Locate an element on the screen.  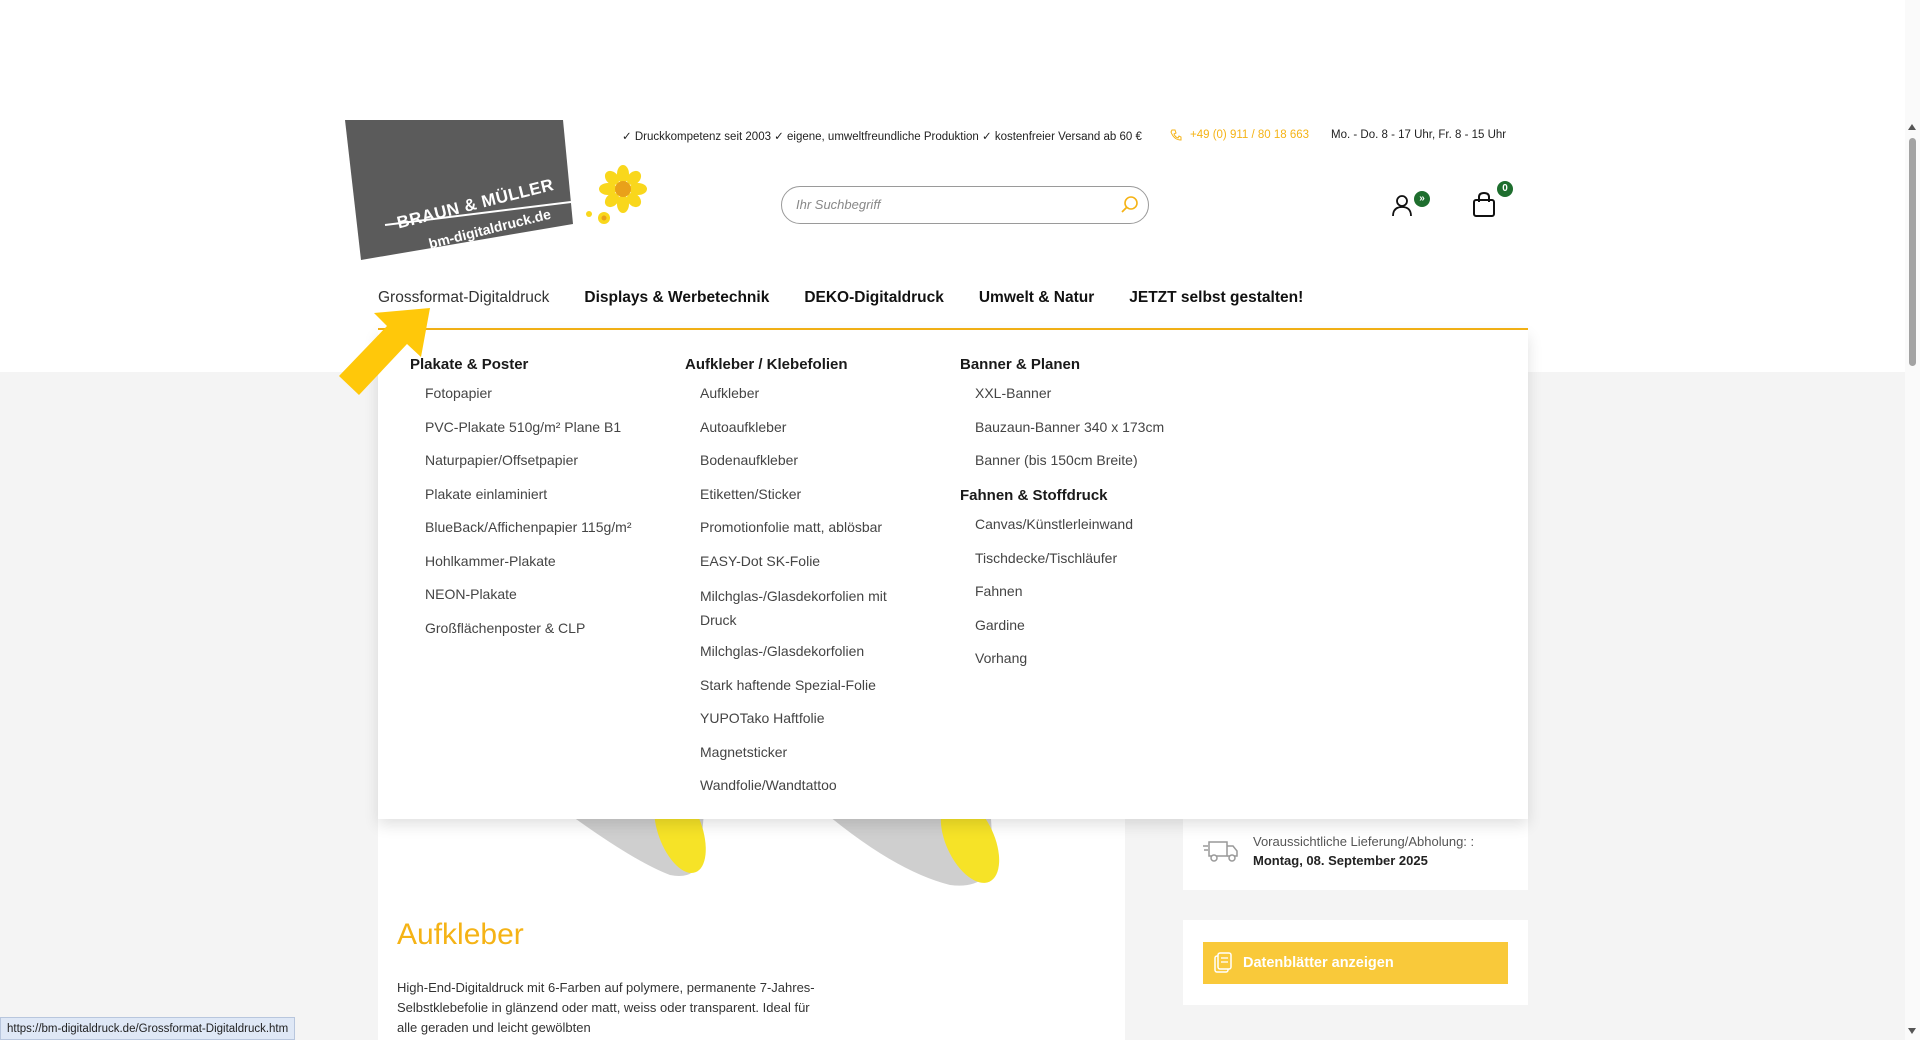
pointer-arrow-icon is located at coordinates (384, 351).